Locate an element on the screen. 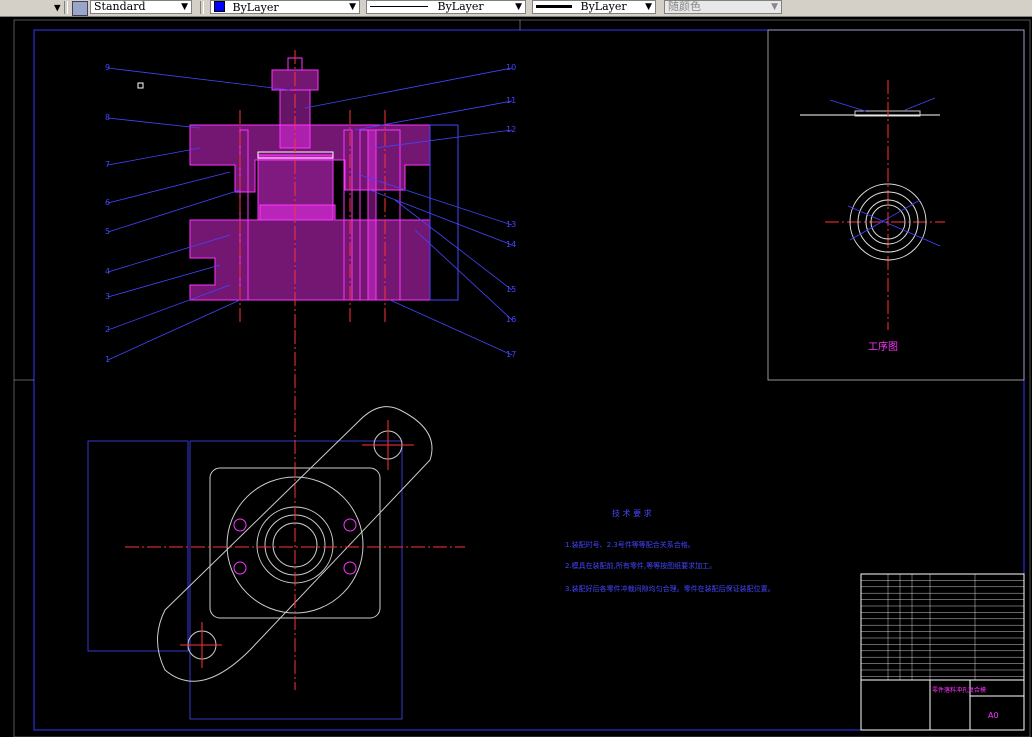  tech-note-1: 1.装配时号、2.3号件等等配合关系合格。 is located at coordinates (630, 544).